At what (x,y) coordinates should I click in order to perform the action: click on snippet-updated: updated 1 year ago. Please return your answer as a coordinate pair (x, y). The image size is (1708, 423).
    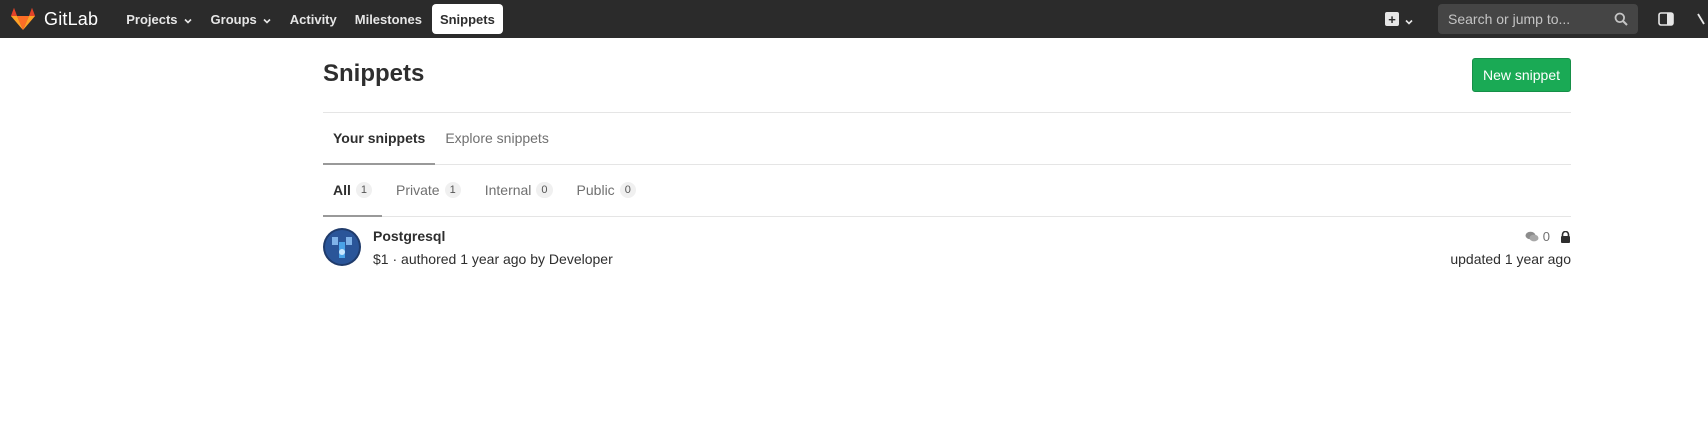
    Looking at the image, I should click on (1510, 259).